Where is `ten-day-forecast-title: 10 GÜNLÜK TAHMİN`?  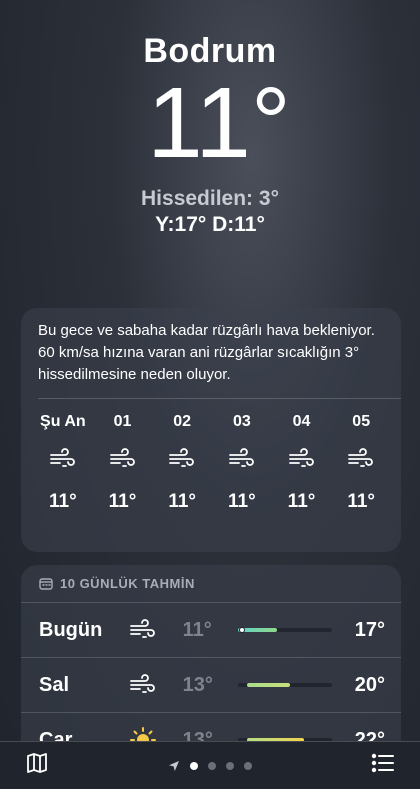
ten-day-forecast-title: 10 GÜNLÜK TAHMİN is located at coordinates (127, 583).